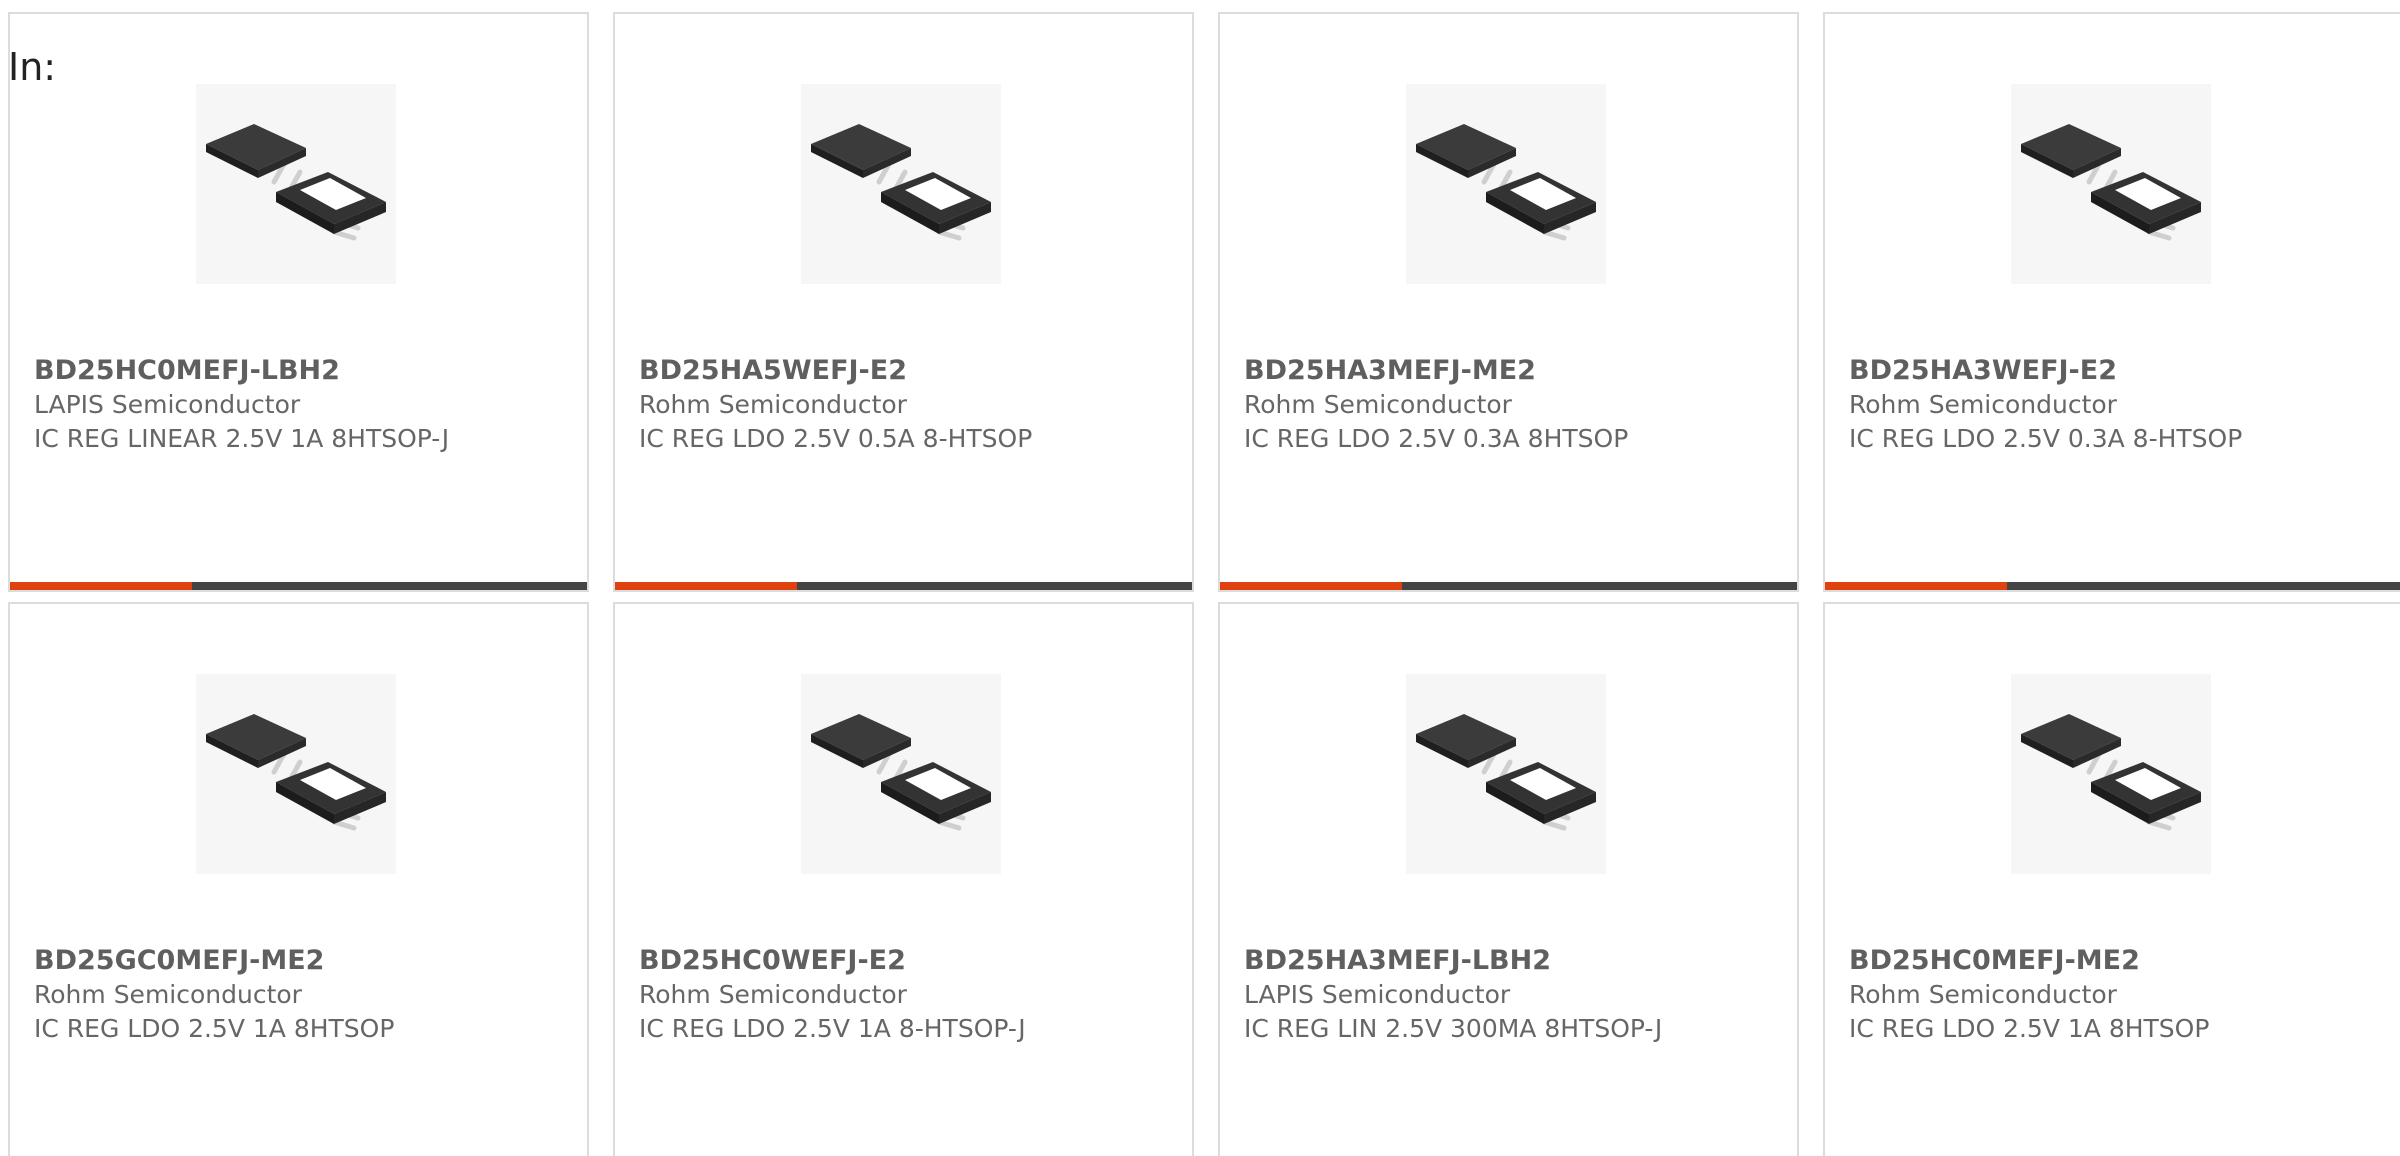 The width and height of the screenshot is (2400, 1156). I want to click on in-label: In:, so click(32, 67).